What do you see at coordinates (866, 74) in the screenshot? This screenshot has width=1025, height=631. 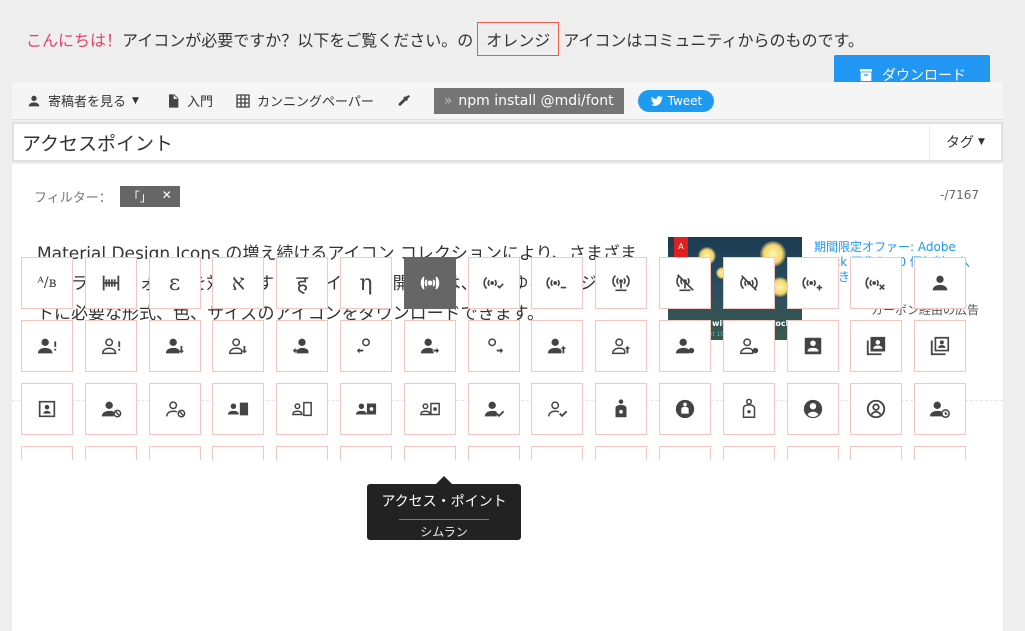 I see `archive-icon` at bounding box center [866, 74].